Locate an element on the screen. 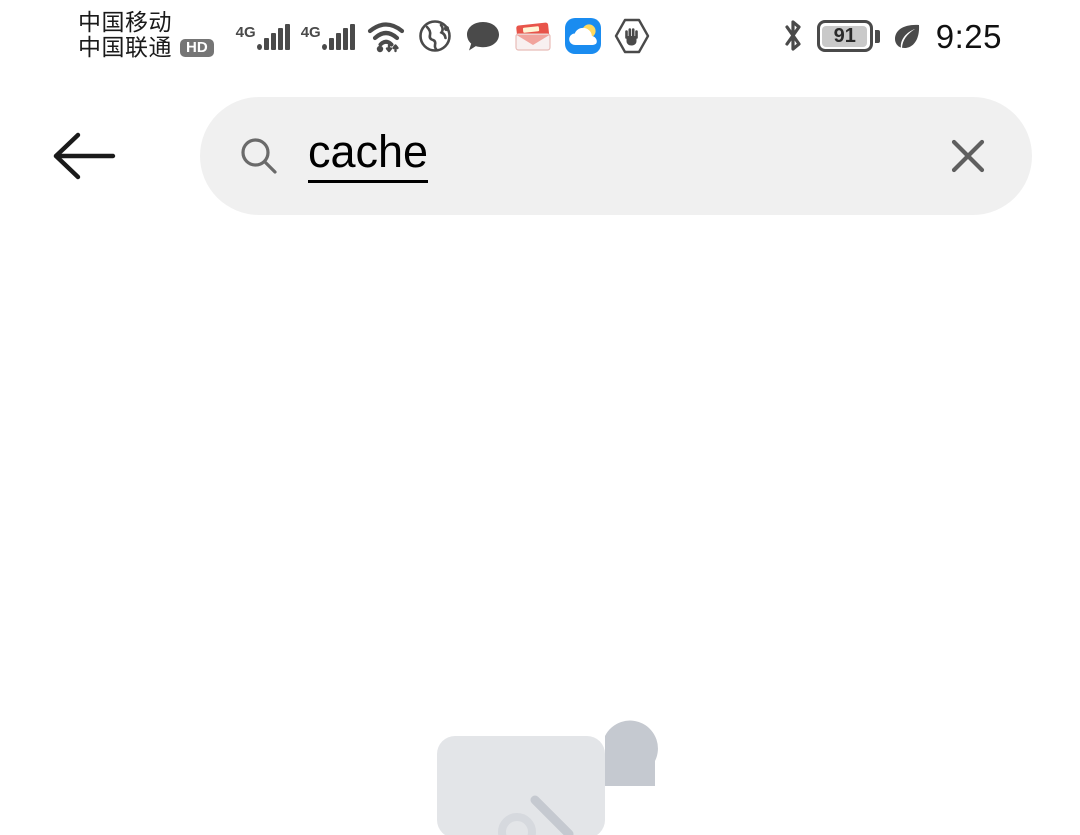 The image size is (1080, 835). chat-bubble-icon is located at coordinates (483, 36).